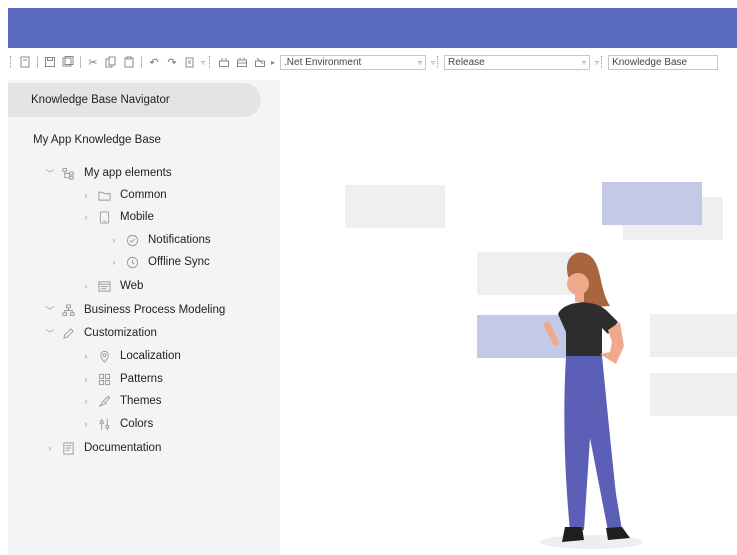 Image resolution: width=737 pixels, height=555 pixels. I want to click on tree-item-app-elements: ﹀ My app elements, so click(108, 173).